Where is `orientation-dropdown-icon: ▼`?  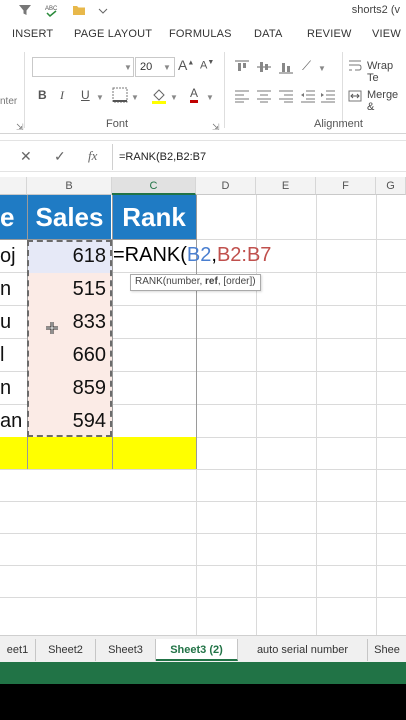 orientation-dropdown-icon: ▼ is located at coordinates (322, 68).